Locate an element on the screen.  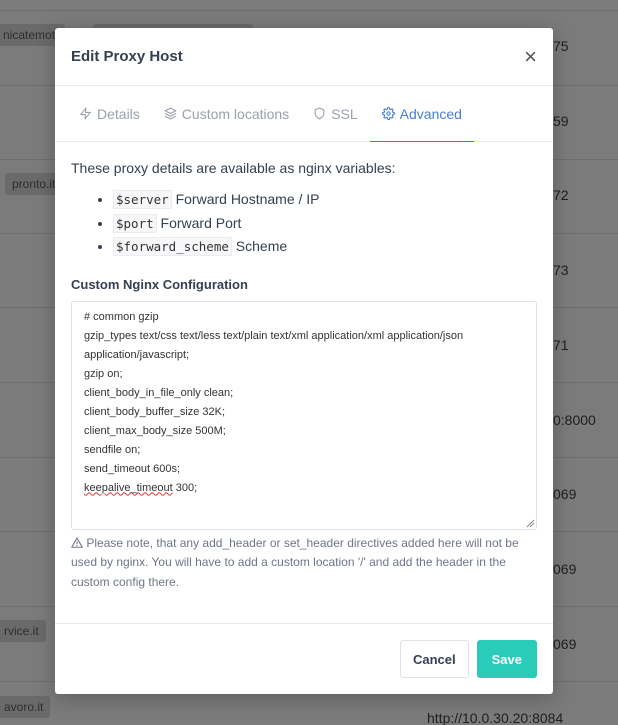
config-value: 300; is located at coordinates (185, 487).